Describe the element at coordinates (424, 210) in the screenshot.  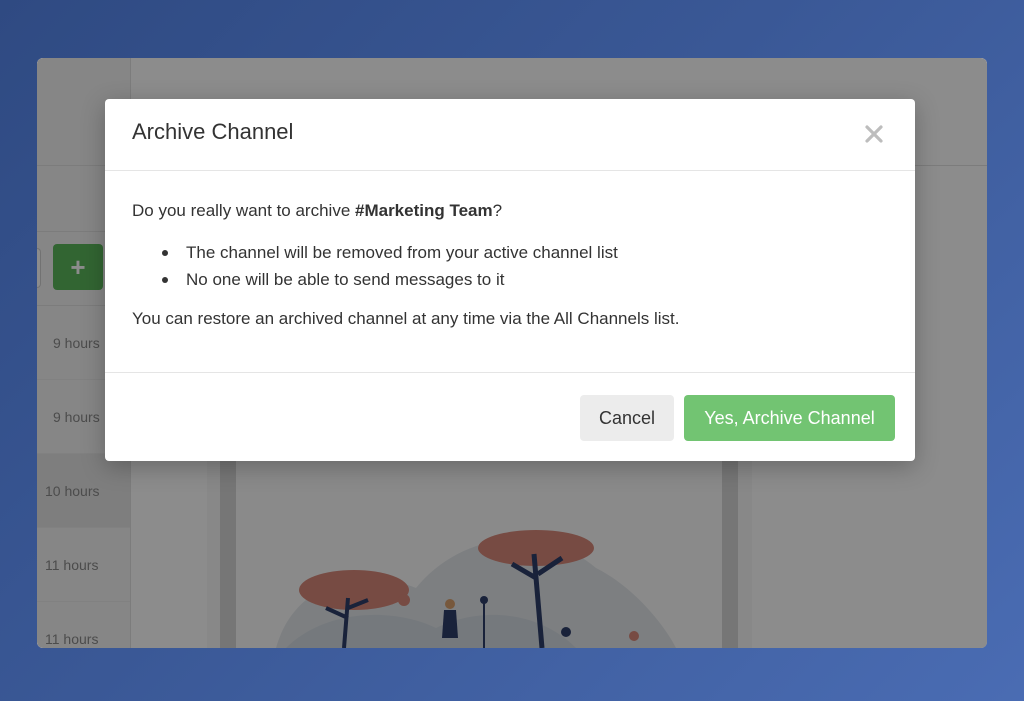
I see `channel-name: #Marketing Team` at that location.